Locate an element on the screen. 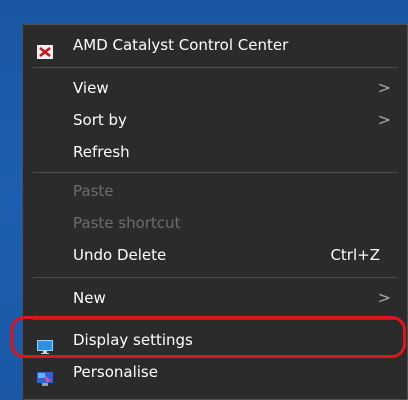 This screenshot has width=408, height=400. menu-item-amd-catalyst-control-center: AMD Catalyst Control Center is located at coordinates (215, 45).